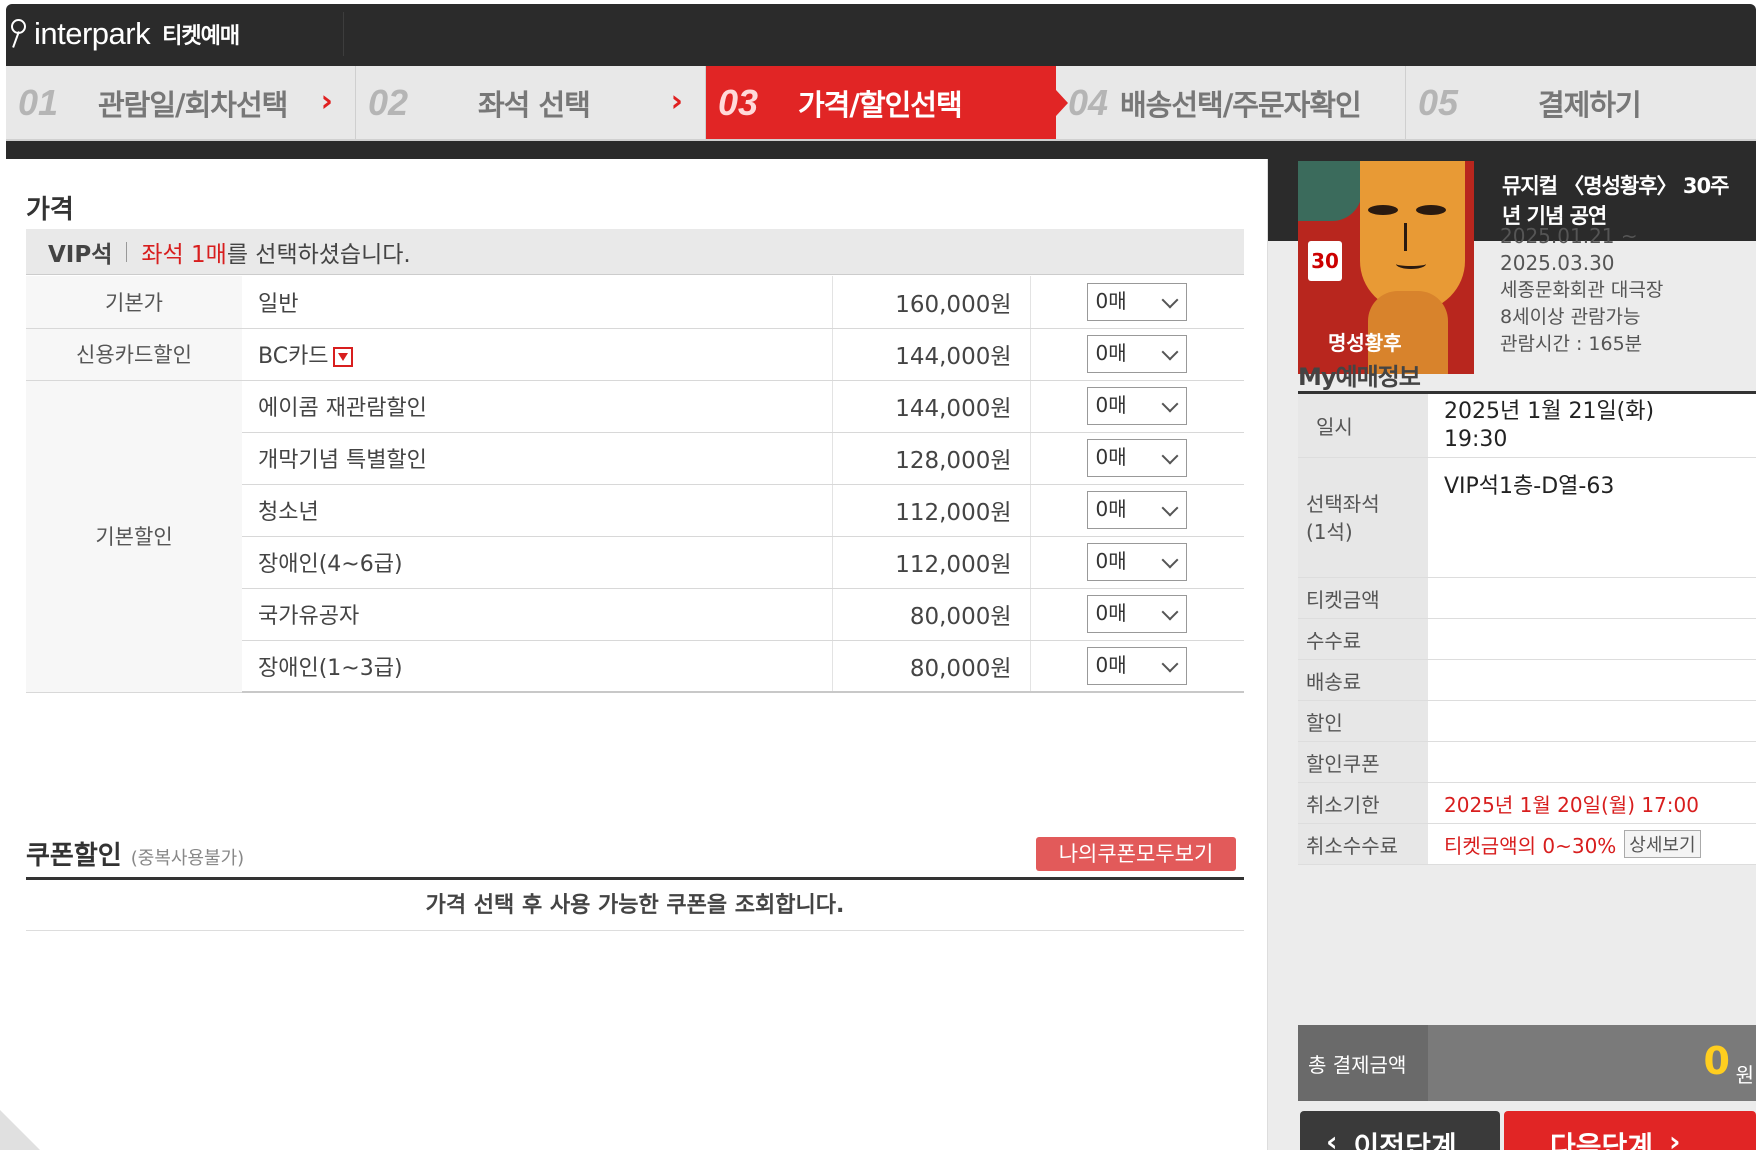  I want to click on poster-mouth, so click(1411, 264).